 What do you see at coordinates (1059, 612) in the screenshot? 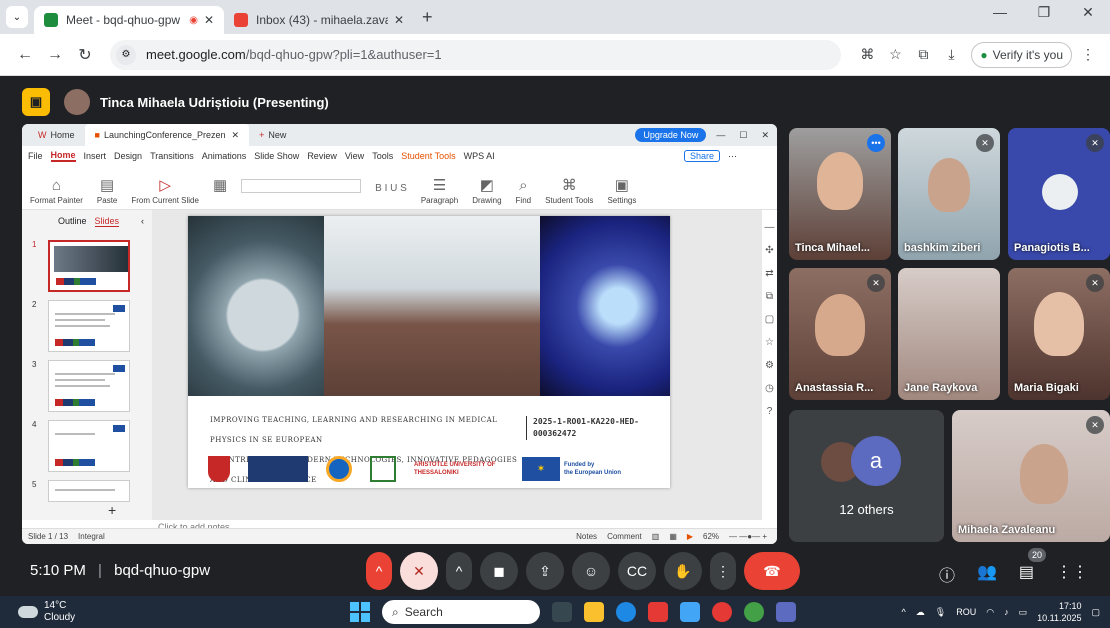
I see `clock-area: 17:10 10.11.2025` at bounding box center [1059, 612].